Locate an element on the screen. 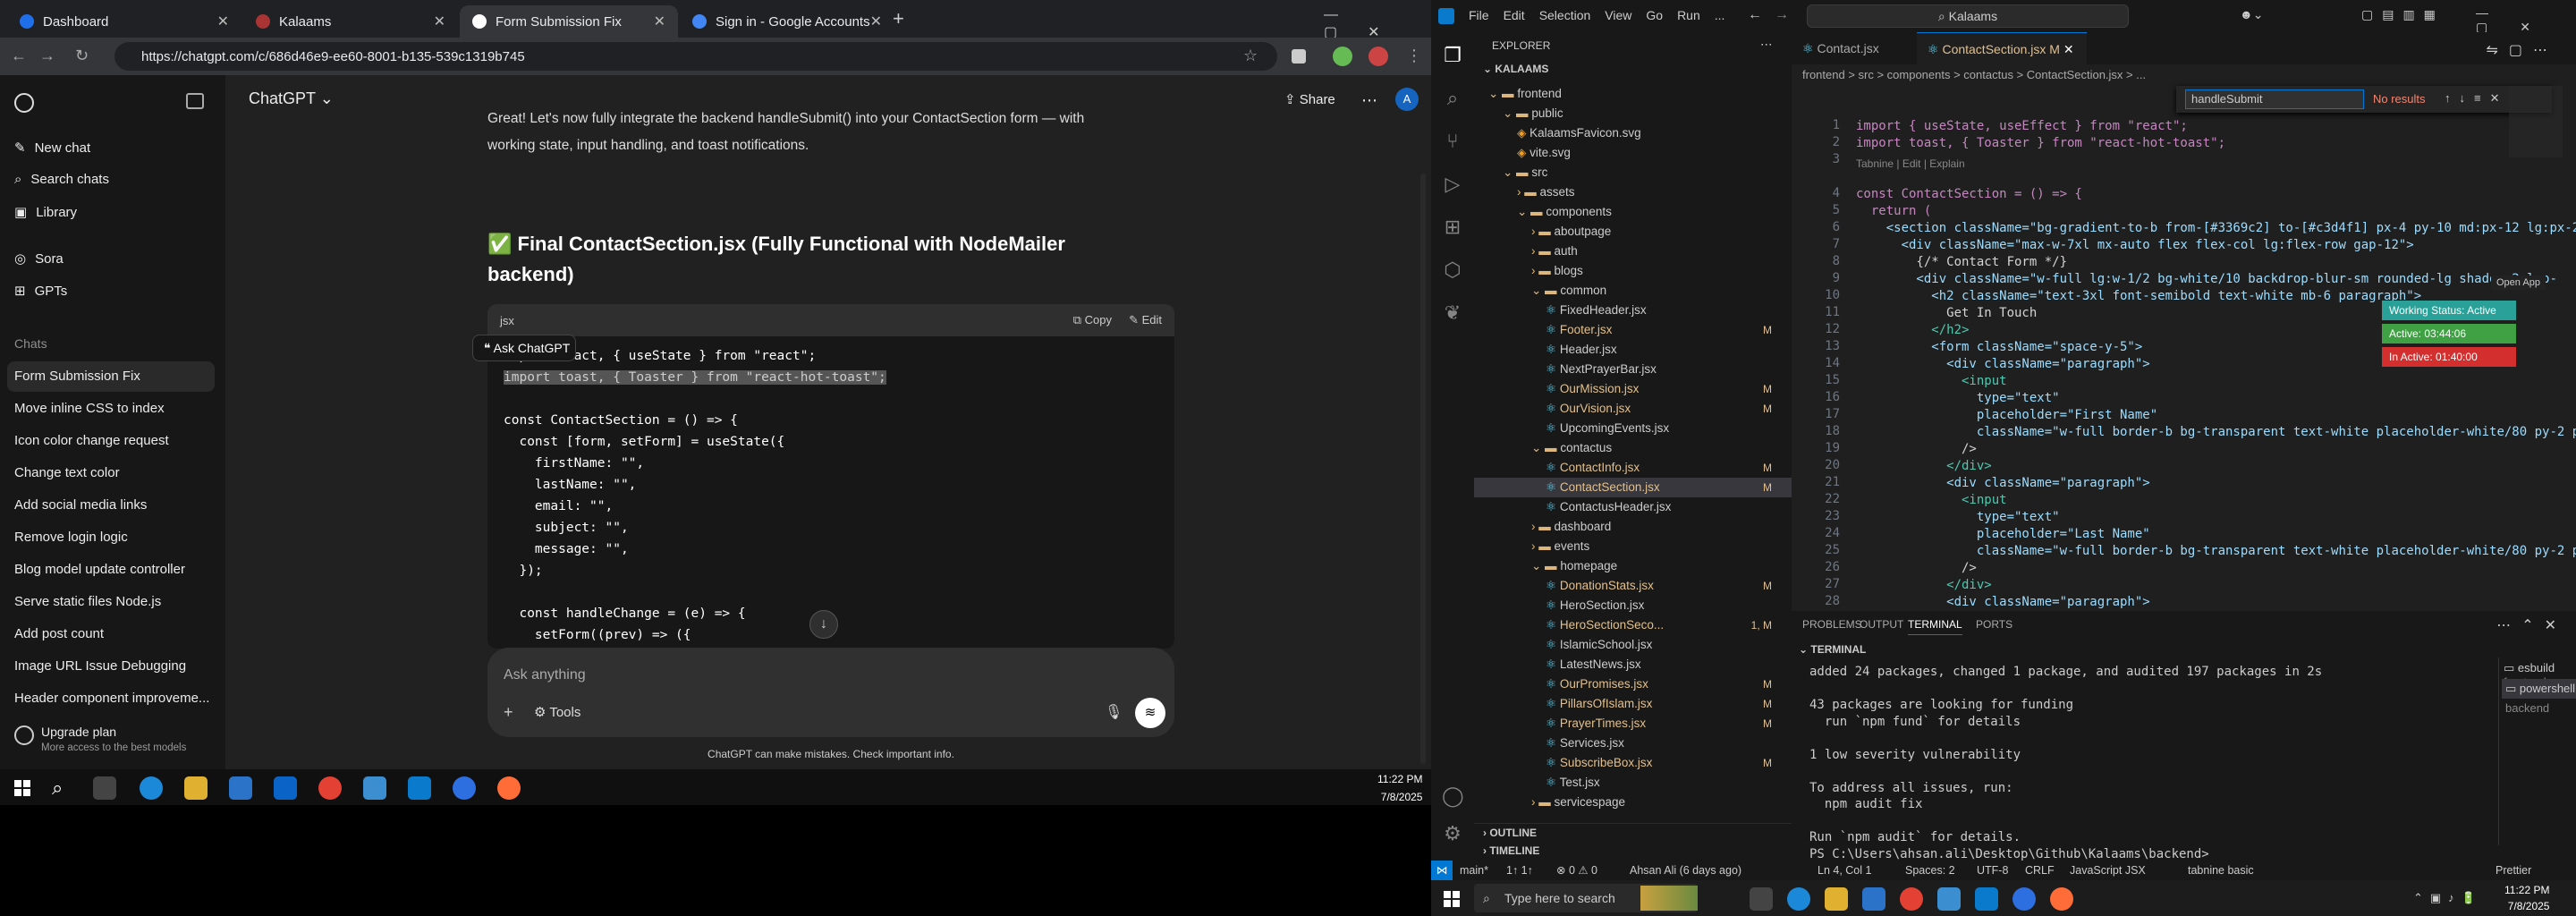 The image size is (2576, 916). chat-history-item: Blog model update controller is located at coordinates (99, 569).